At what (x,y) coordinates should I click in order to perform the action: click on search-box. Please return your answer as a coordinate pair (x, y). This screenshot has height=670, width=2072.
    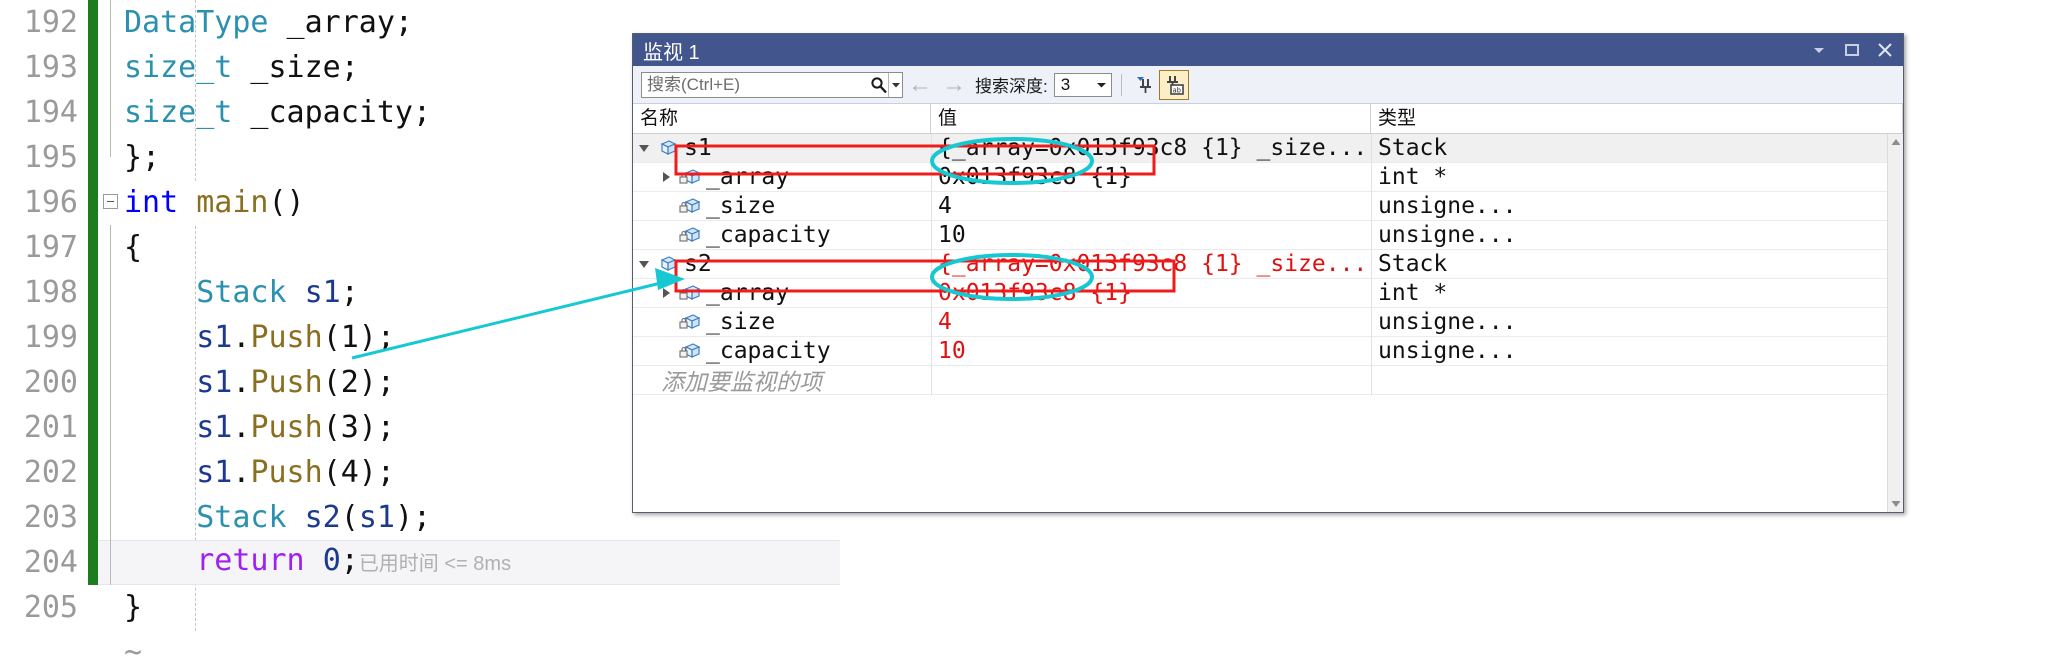
    Looking at the image, I should click on (772, 84).